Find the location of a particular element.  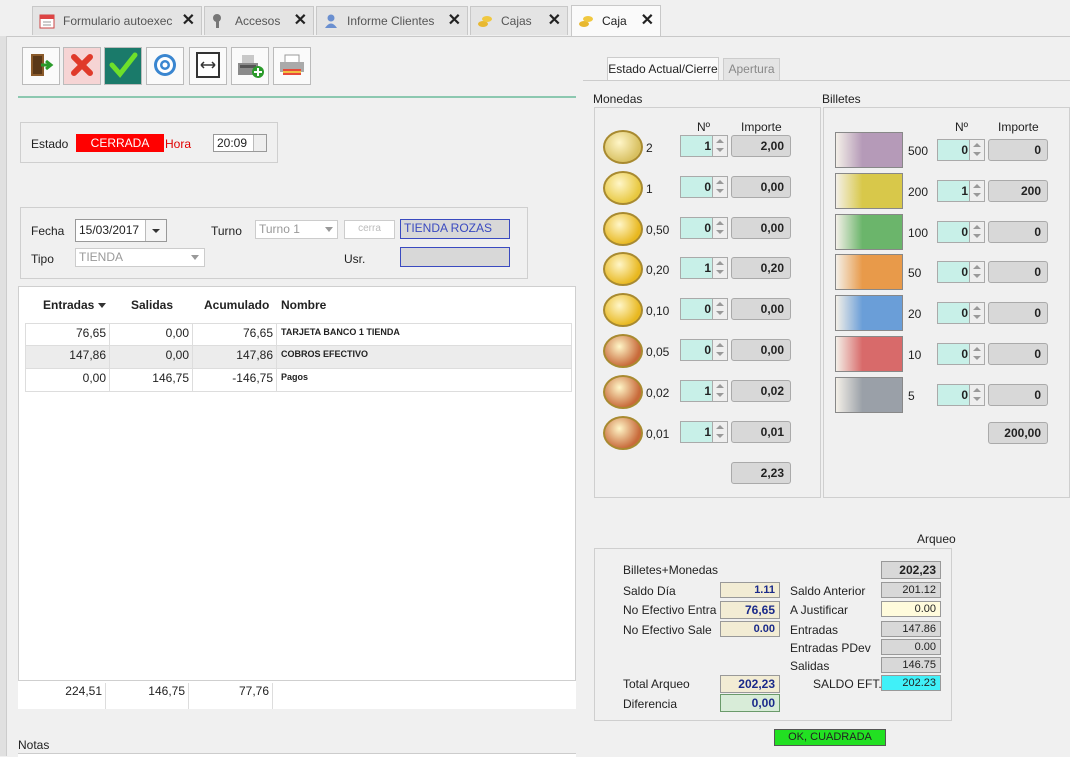

tab-informe-clientes: Informe Clientes ✕ is located at coordinates (392, 20).